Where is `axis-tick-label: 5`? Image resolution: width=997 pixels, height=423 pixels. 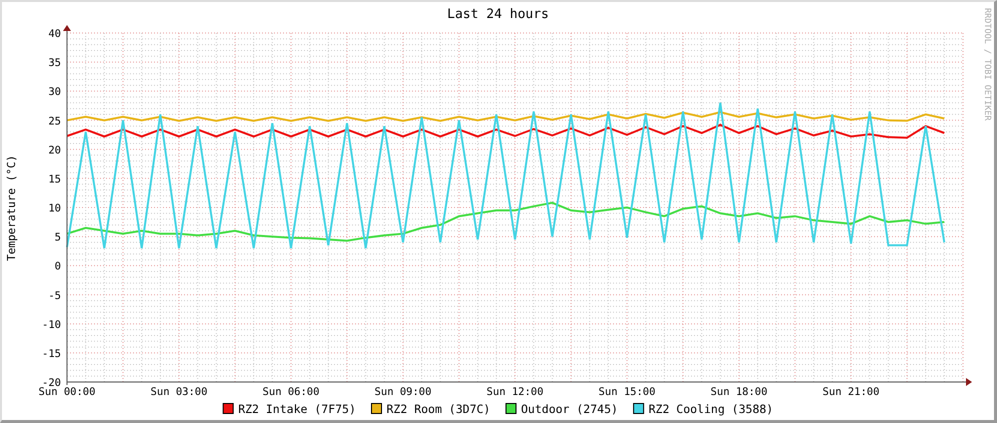 axis-tick-label: 5 is located at coordinates (57, 238).